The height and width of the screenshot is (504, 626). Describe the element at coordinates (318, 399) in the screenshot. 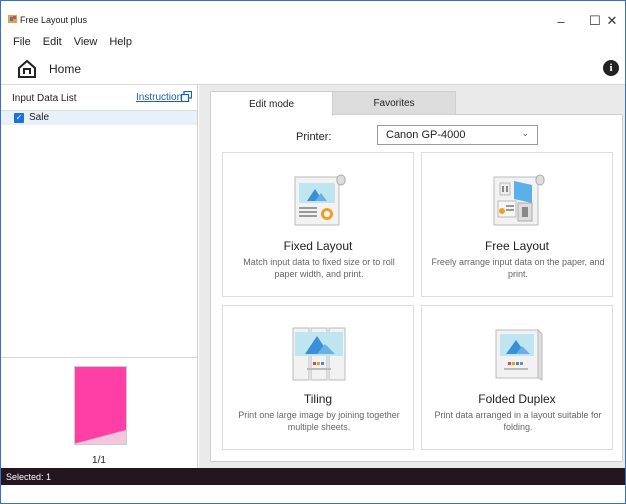

I see `card-title: Tiling` at that location.